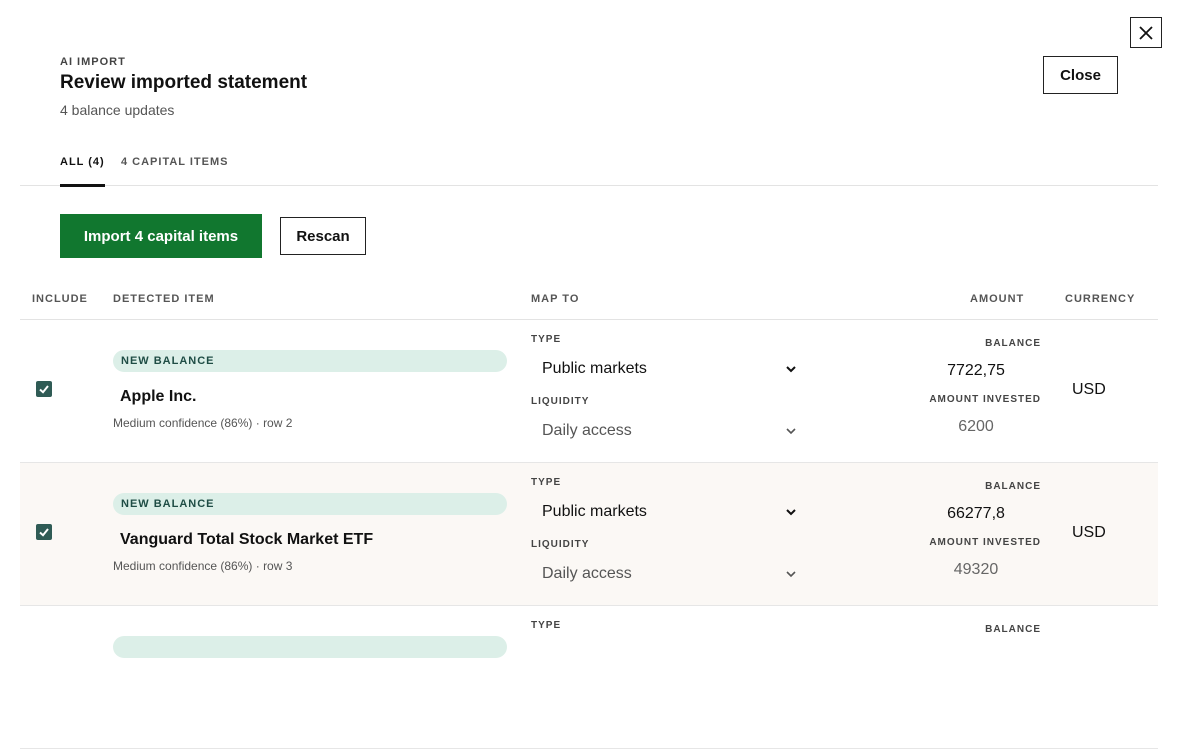  What do you see at coordinates (1080, 75) in the screenshot?
I see `close-button: Close` at bounding box center [1080, 75].